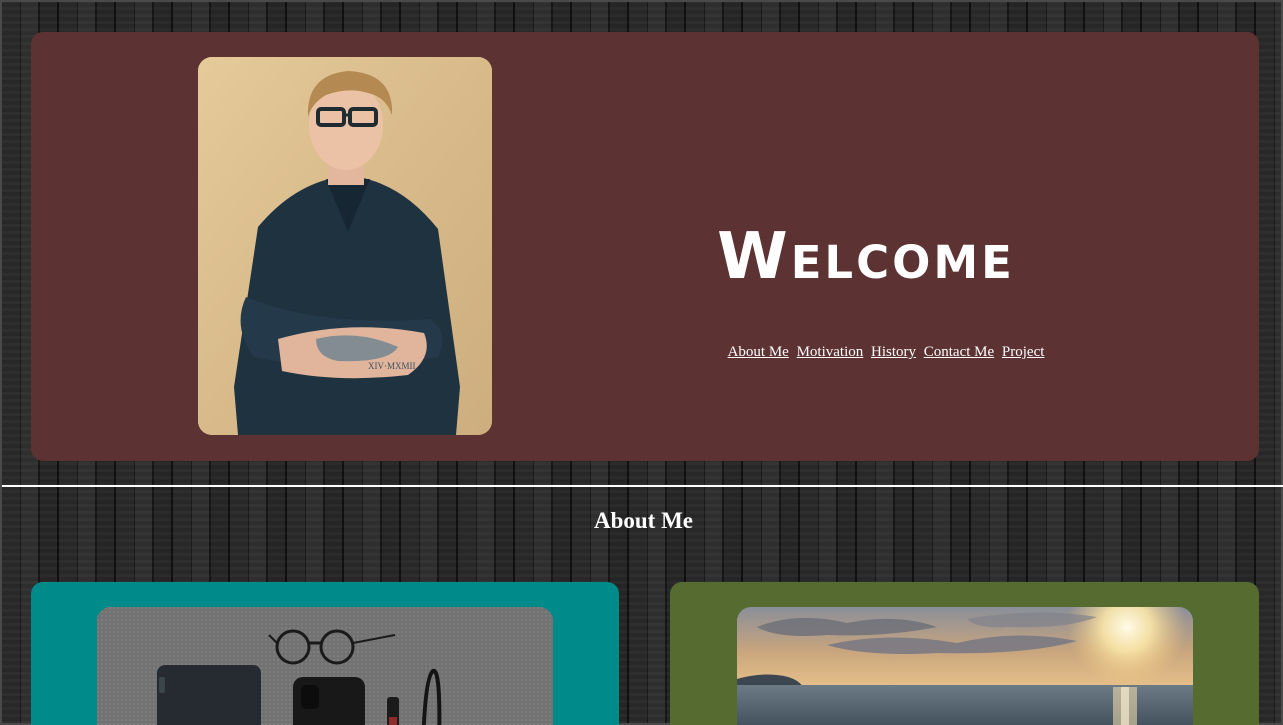 Image resolution: width=1283 pixels, height=725 pixels. What do you see at coordinates (959, 352) in the screenshot?
I see `nav-link-contact-me: Contact Me` at bounding box center [959, 352].